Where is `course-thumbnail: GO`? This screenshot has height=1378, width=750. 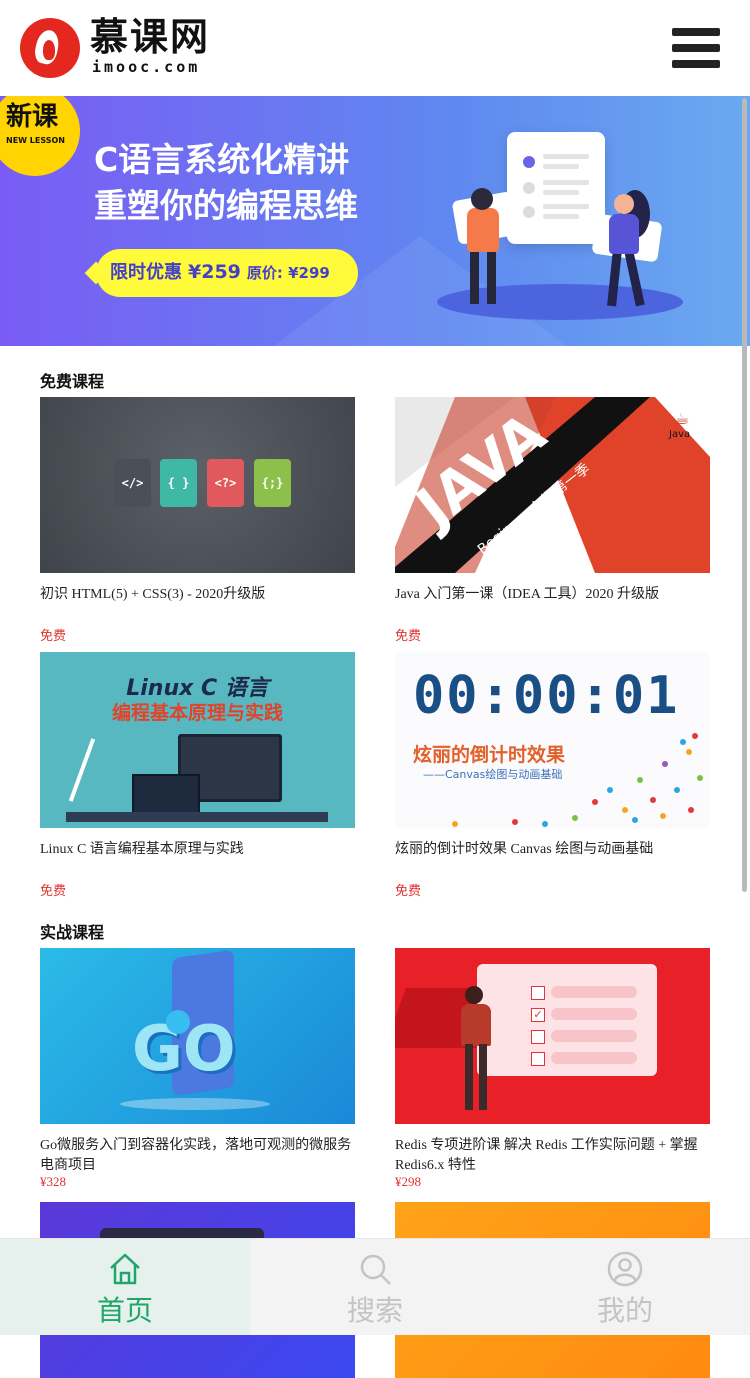 course-thumbnail: GO is located at coordinates (197, 1036).